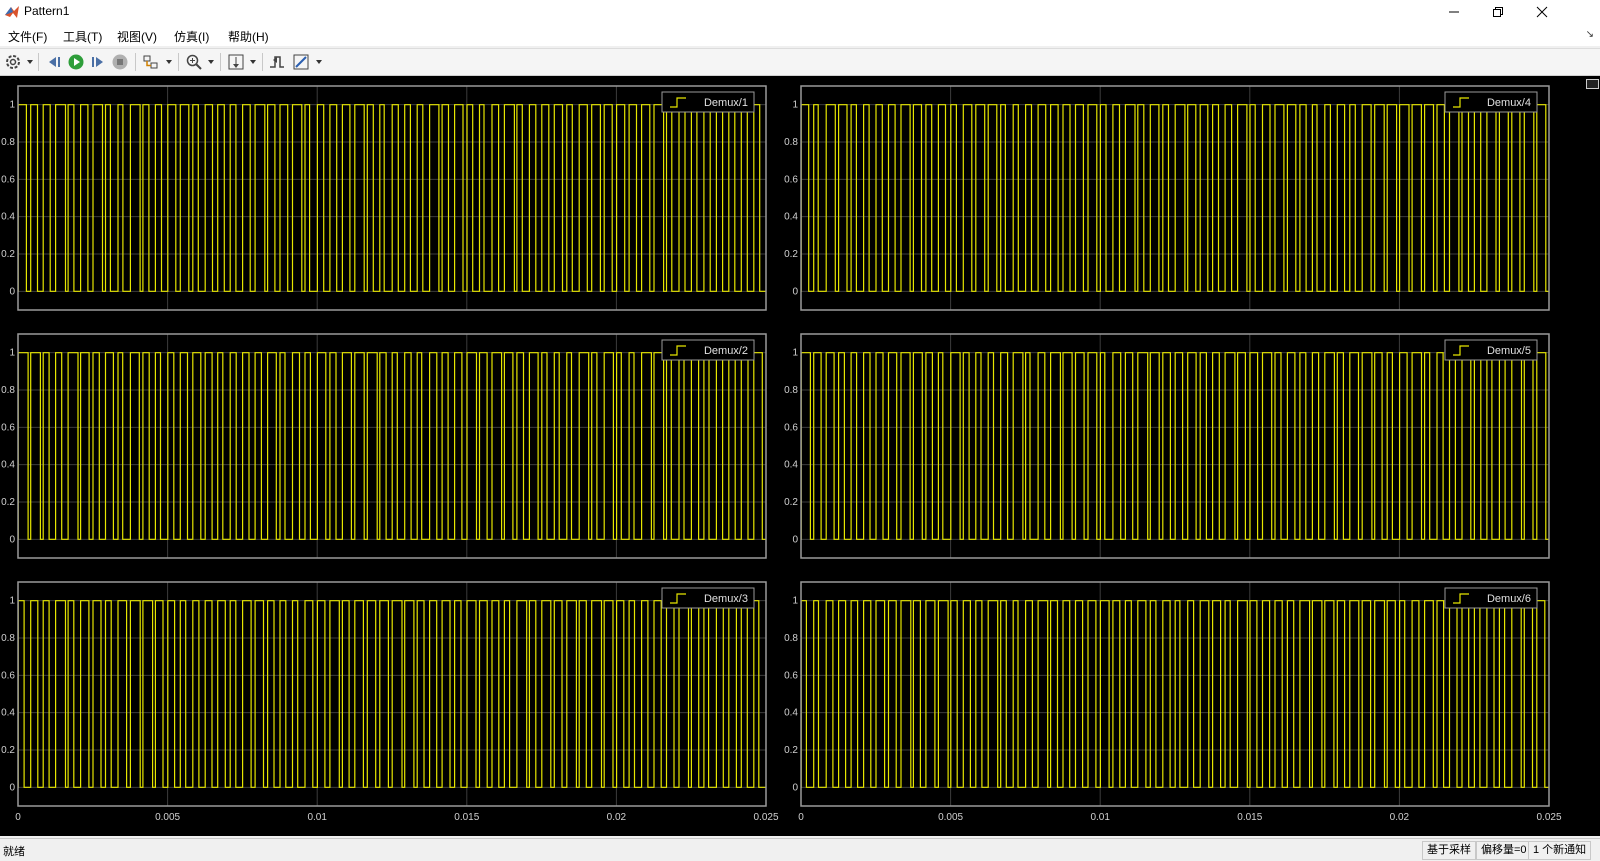 The height and width of the screenshot is (861, 1600). I want to click on scope-axes-1: 0 0.2 0.4 0.6 0.8 1 Demux/1, so click(384, 198).